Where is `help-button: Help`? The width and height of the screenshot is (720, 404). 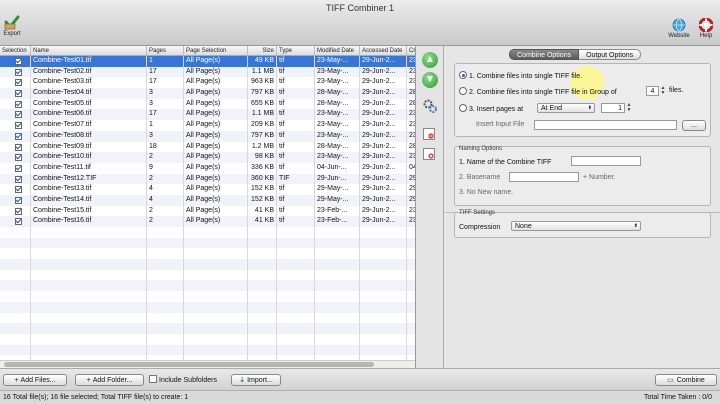
help-button: Help is located at coordinates (706, 28).